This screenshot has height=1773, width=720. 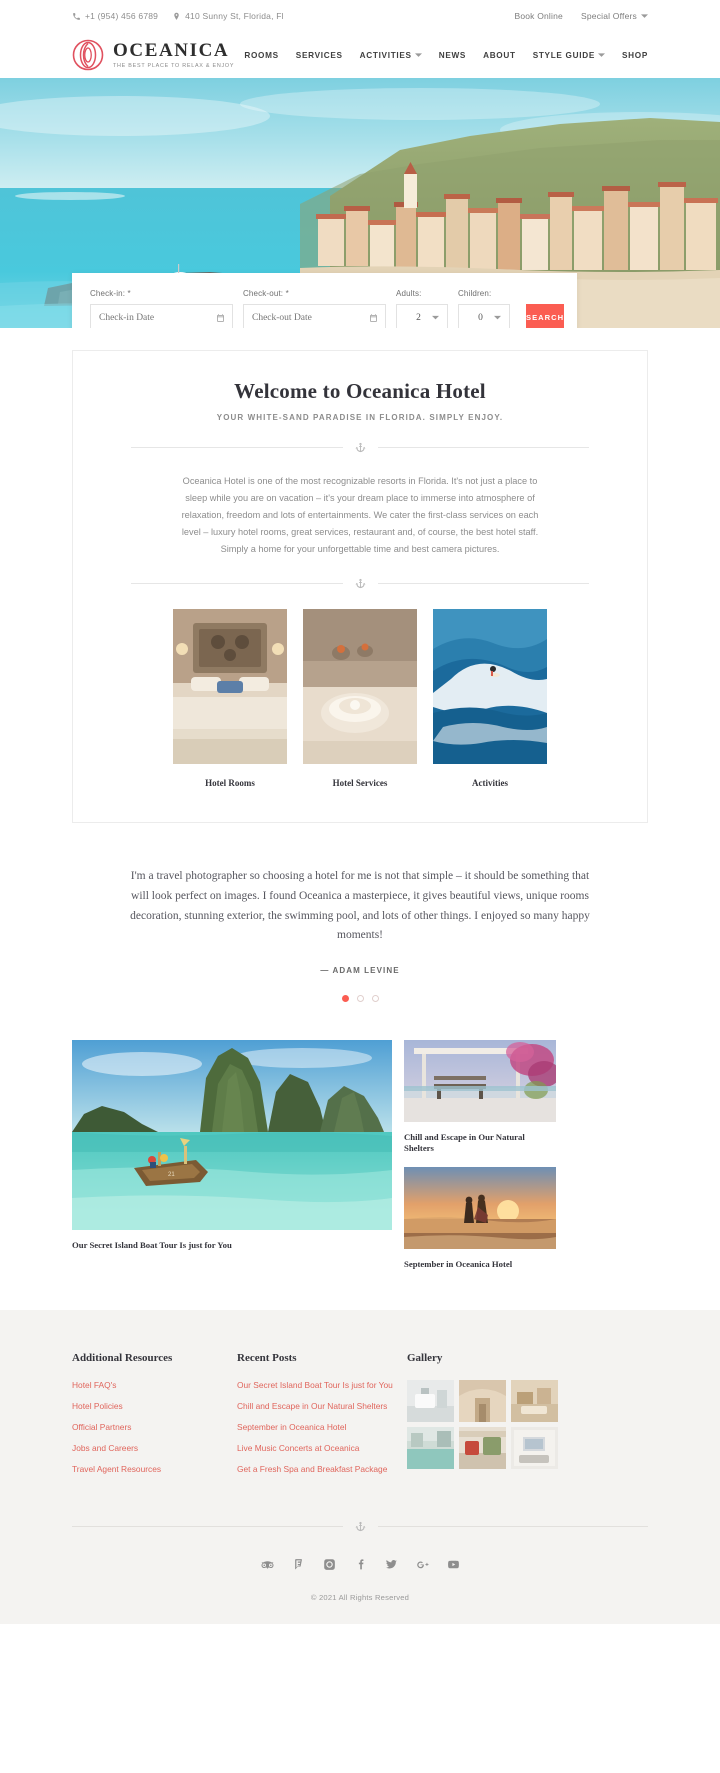 What do you see at coordinates (157, 317) in the screenshot?
I see `checkin-date-input` at bounding box center [157, 317].